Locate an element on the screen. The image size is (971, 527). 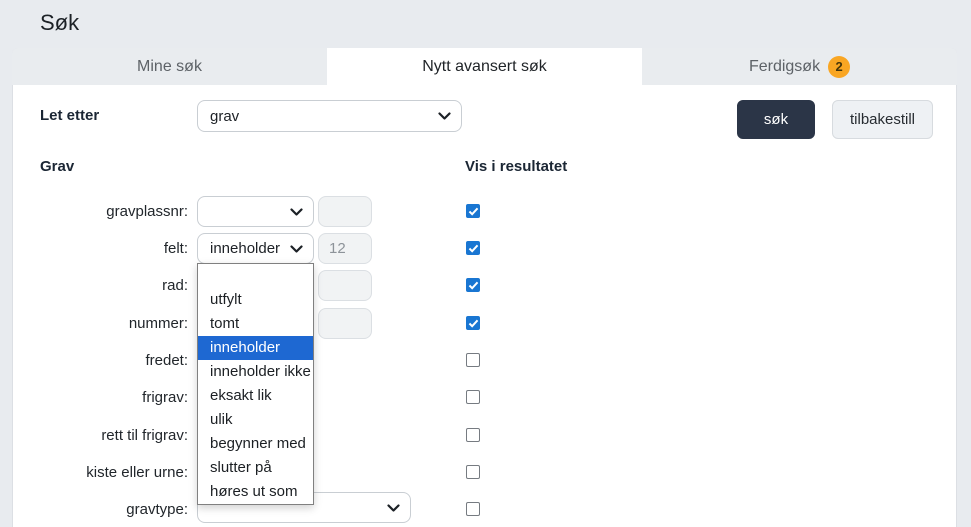
section-title: Grav is located at coordinates (57, 166).